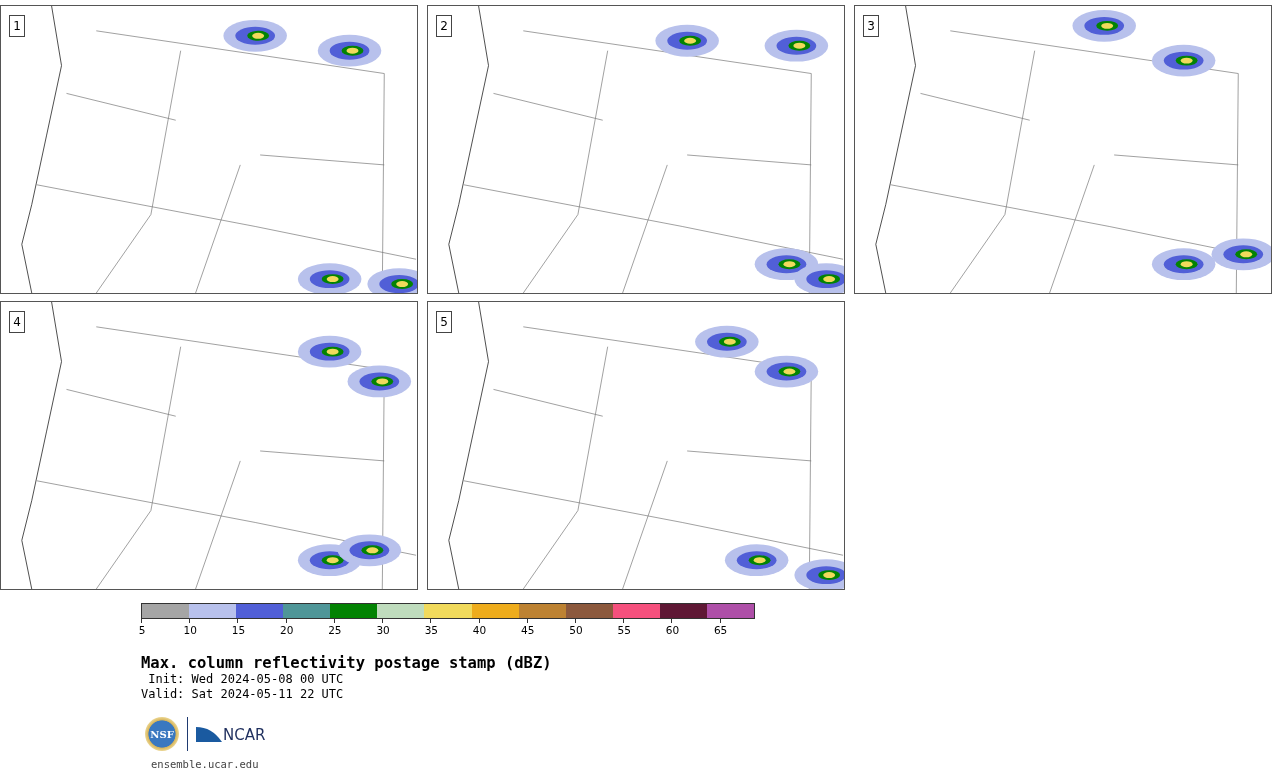 This screenshot has height=773, width=1280. Describe the element at coordinates (286, 630) in the screenshot. I see `tick-label: 20` at that location.